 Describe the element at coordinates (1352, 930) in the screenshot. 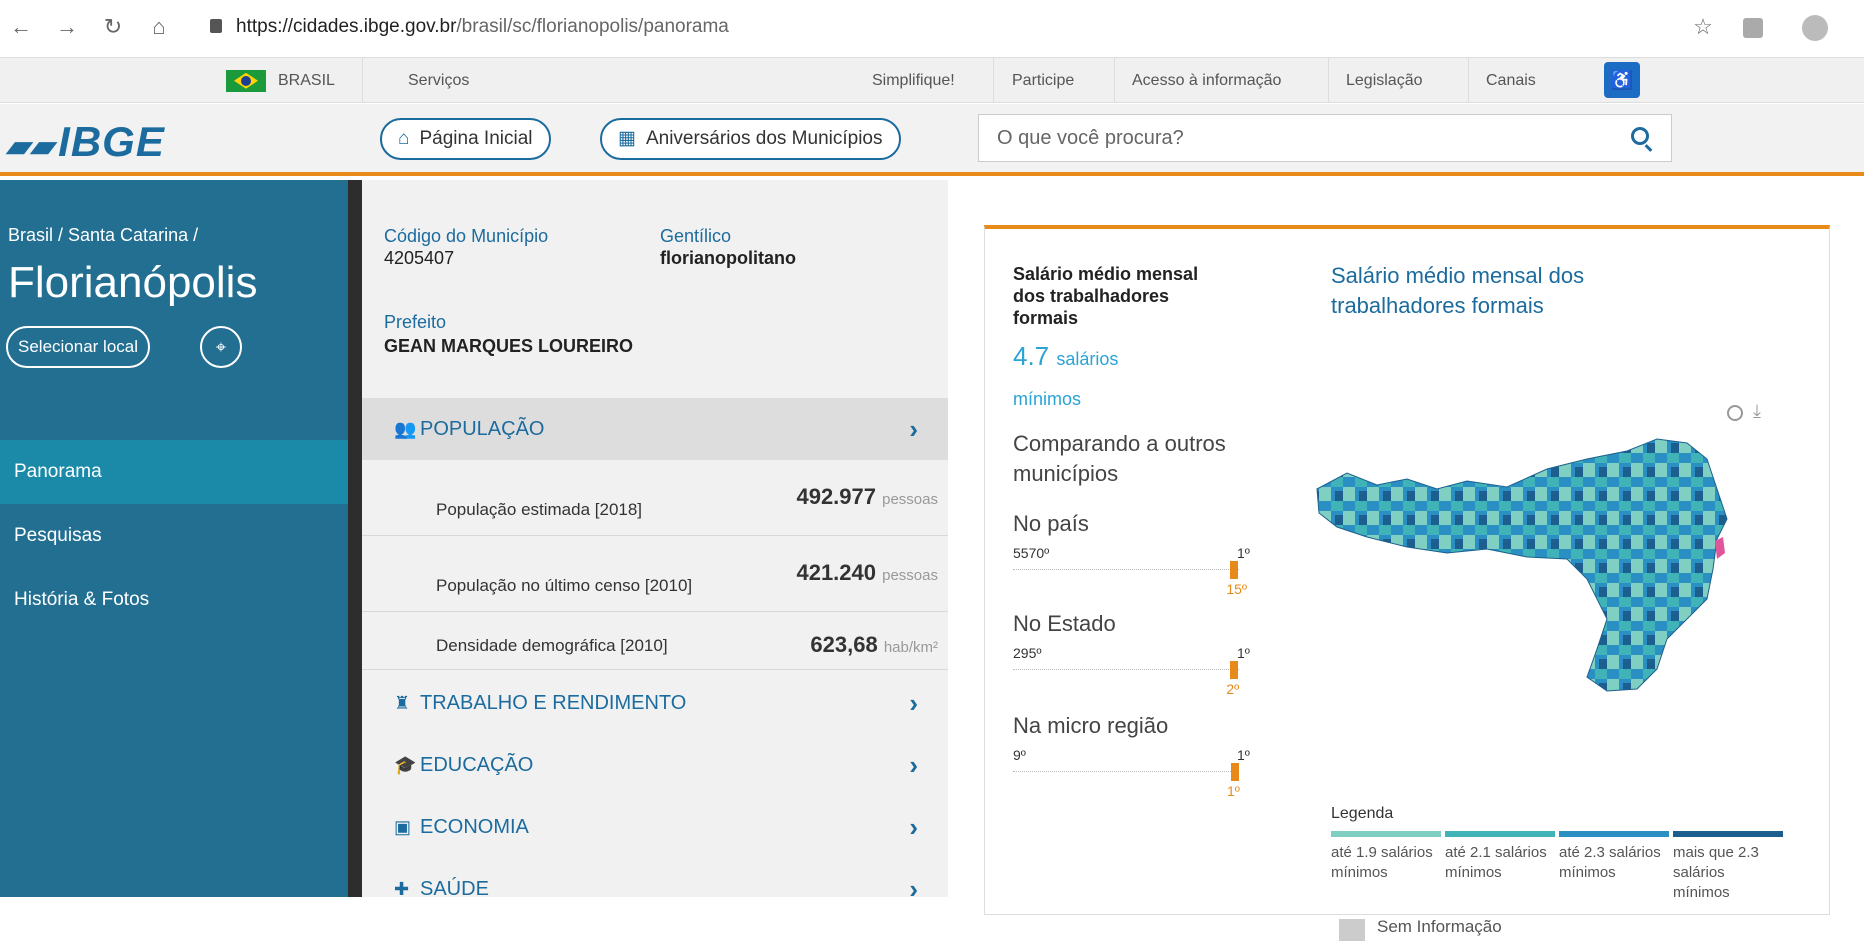

I see `no-info-swatch` at that location.